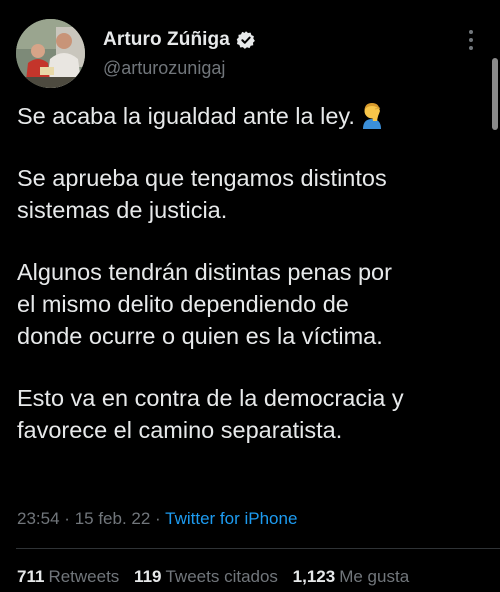 This screenshot has width=500, height=592. I want to click on tweet-time: 23:54, so click(38, 518).